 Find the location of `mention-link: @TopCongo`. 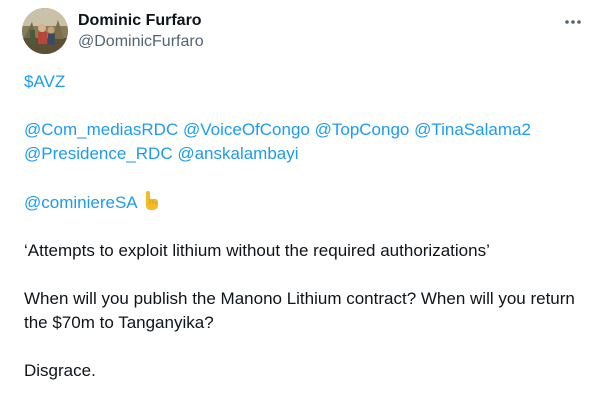

mention-link: @TopCongo is located at coordinates (362, 129).